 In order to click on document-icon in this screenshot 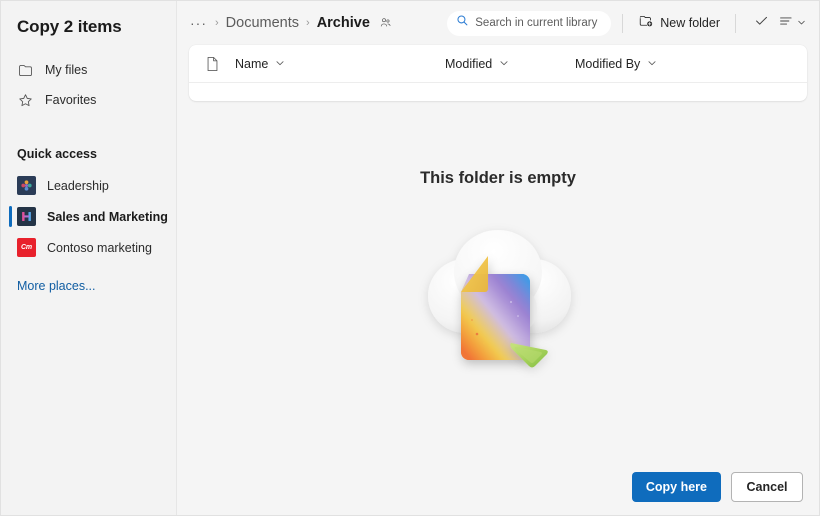, I will do `click(220, 64)`.